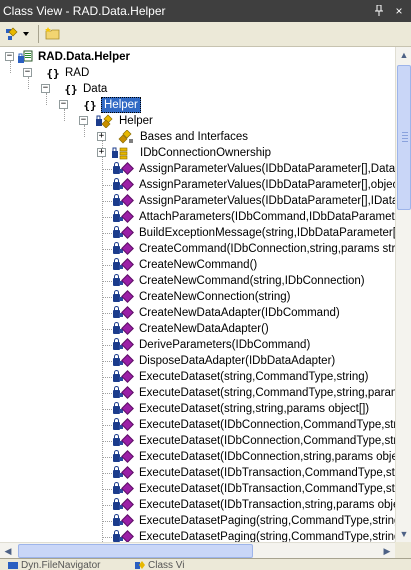 The width and height of the screenshot is (411, 570). Describe the element at coordinates (77, 73) in the screenshot. I see `namespace-label: RAD` at that location.